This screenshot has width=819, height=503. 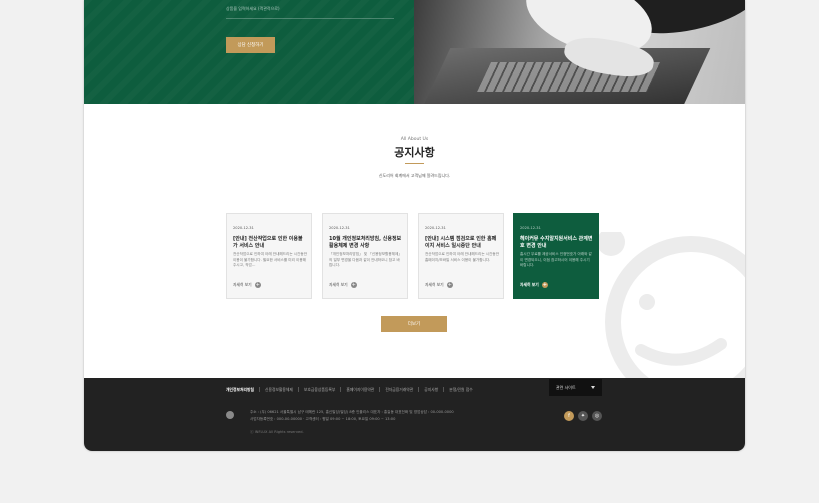 I want to click on footer-link-complaints: 분쟁/민원 접수, so click(x=460, y=389).